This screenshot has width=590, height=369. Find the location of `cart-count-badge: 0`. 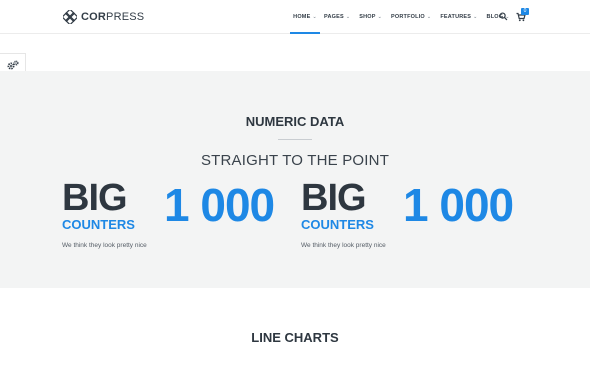

cart-count-badge: 0 is located at coordinates (525, 11).